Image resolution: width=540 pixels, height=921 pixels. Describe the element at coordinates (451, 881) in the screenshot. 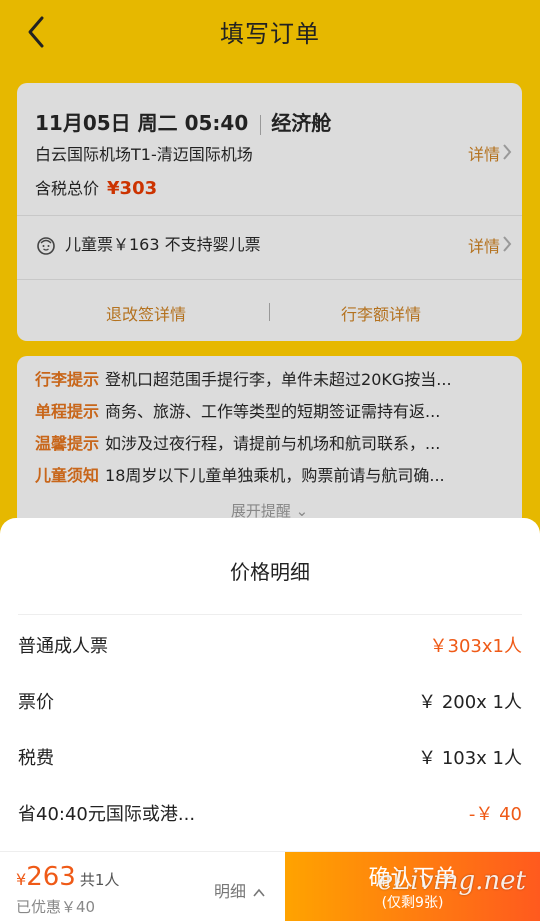

I see `watermark: eLiving.net` at that location.